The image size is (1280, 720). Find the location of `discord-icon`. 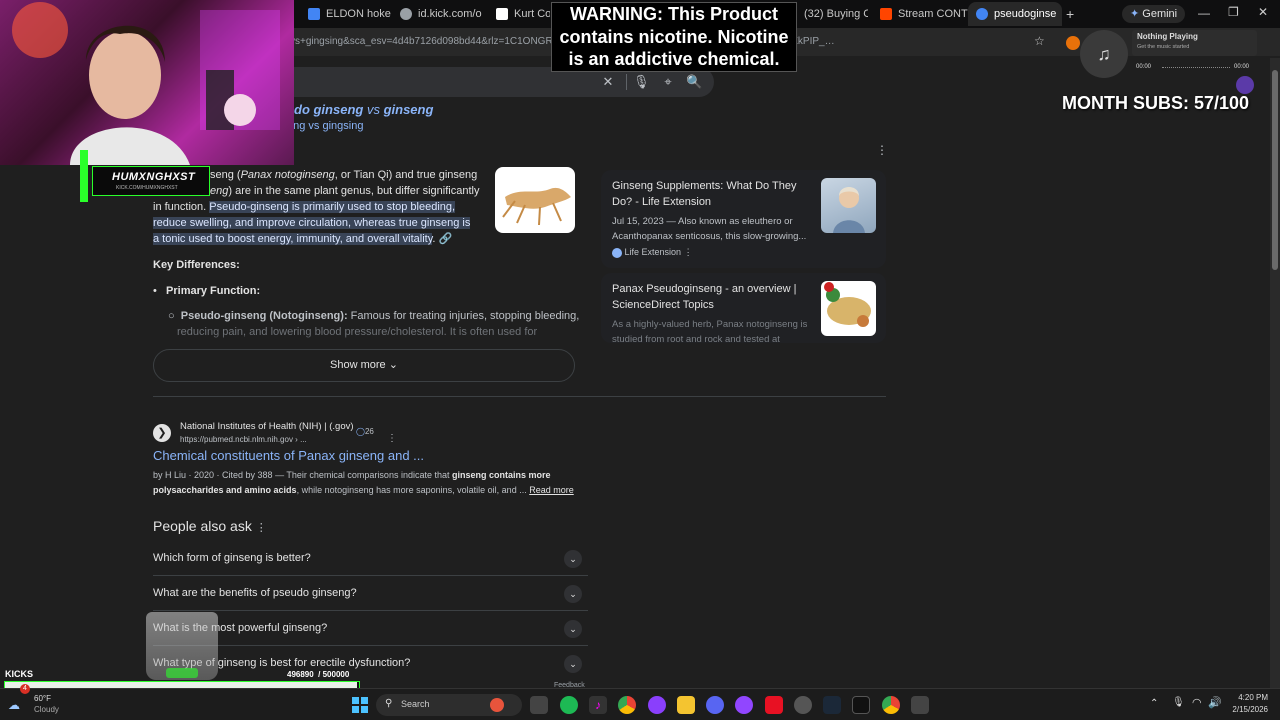

discord-icon is located at coordinates (715, 705).